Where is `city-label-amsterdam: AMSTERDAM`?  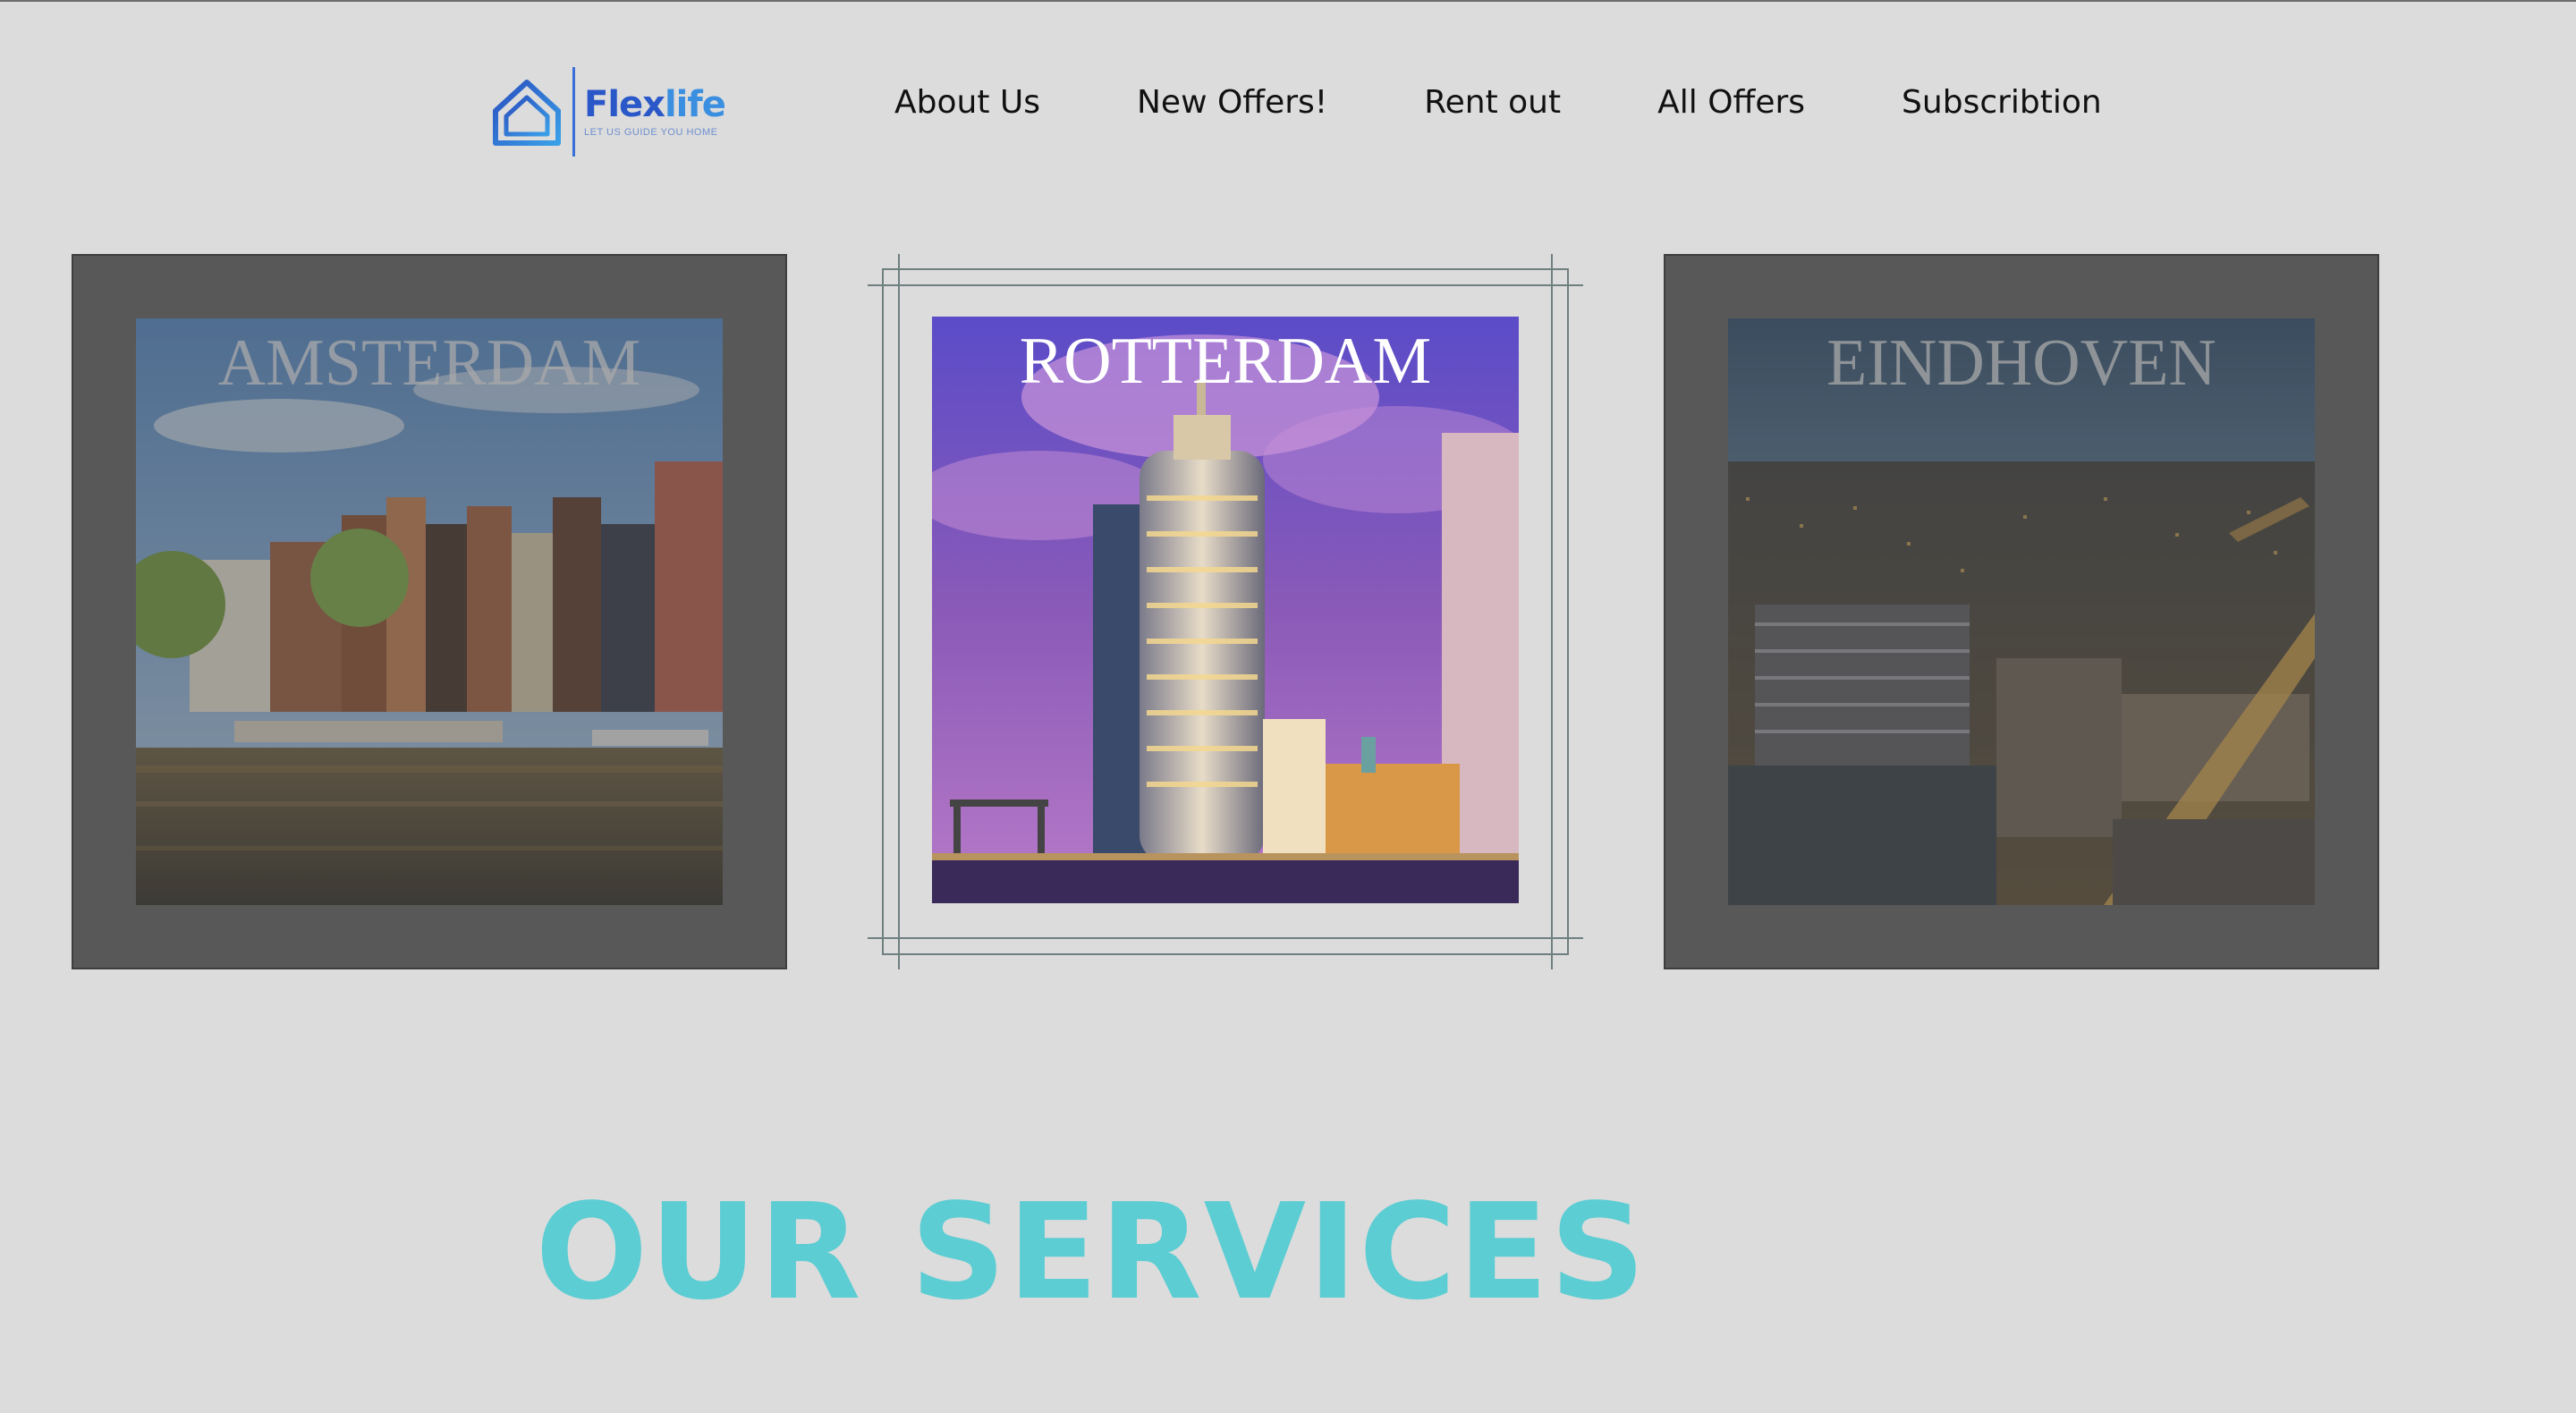
city-label-amsterdam: AMSTERDAM is located at coordinates (429, 363).